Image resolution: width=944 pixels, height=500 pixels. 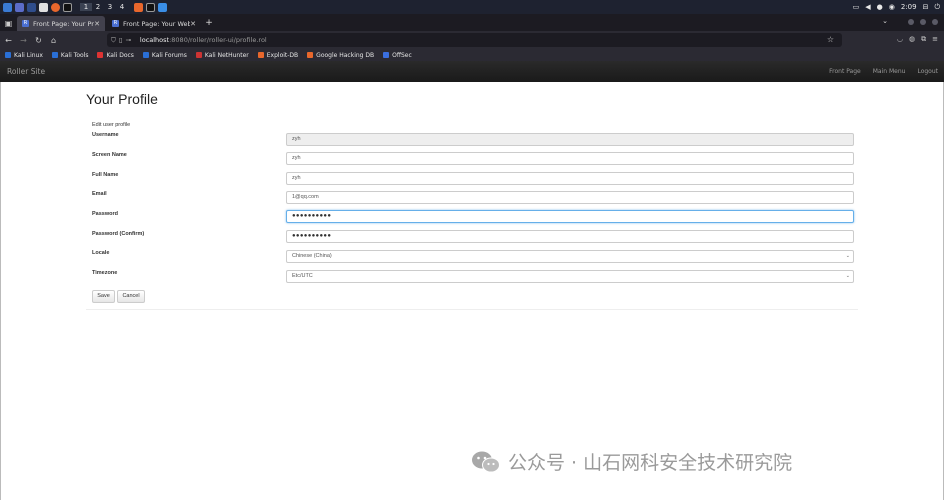 I want to click on bookmark-kali-tools: Kali Tools, so click(x=69, y=55).